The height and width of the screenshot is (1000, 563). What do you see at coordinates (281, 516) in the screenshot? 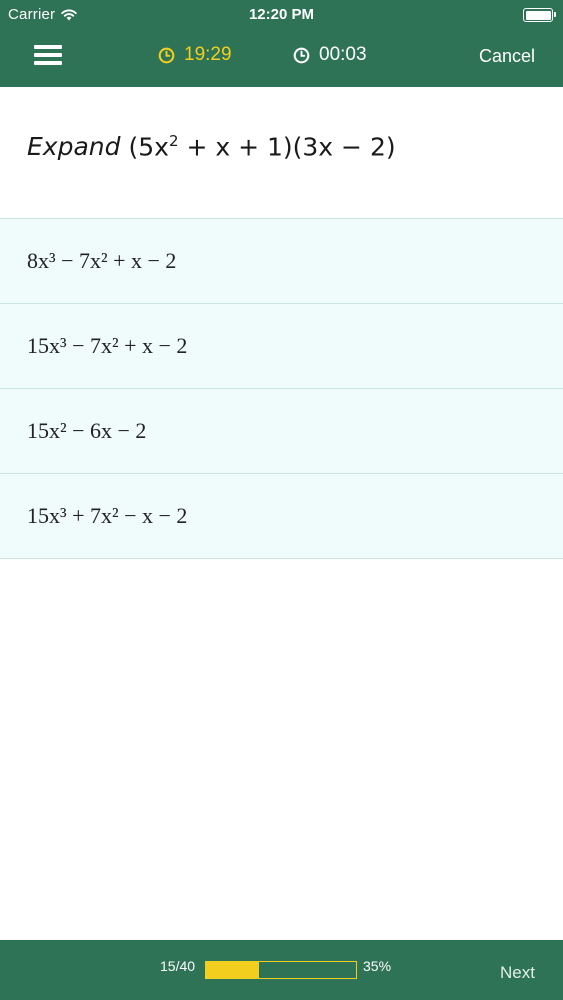
I see `answer-option: 15x³ + 7x² − x − 2` at bounding box center [281, 516].